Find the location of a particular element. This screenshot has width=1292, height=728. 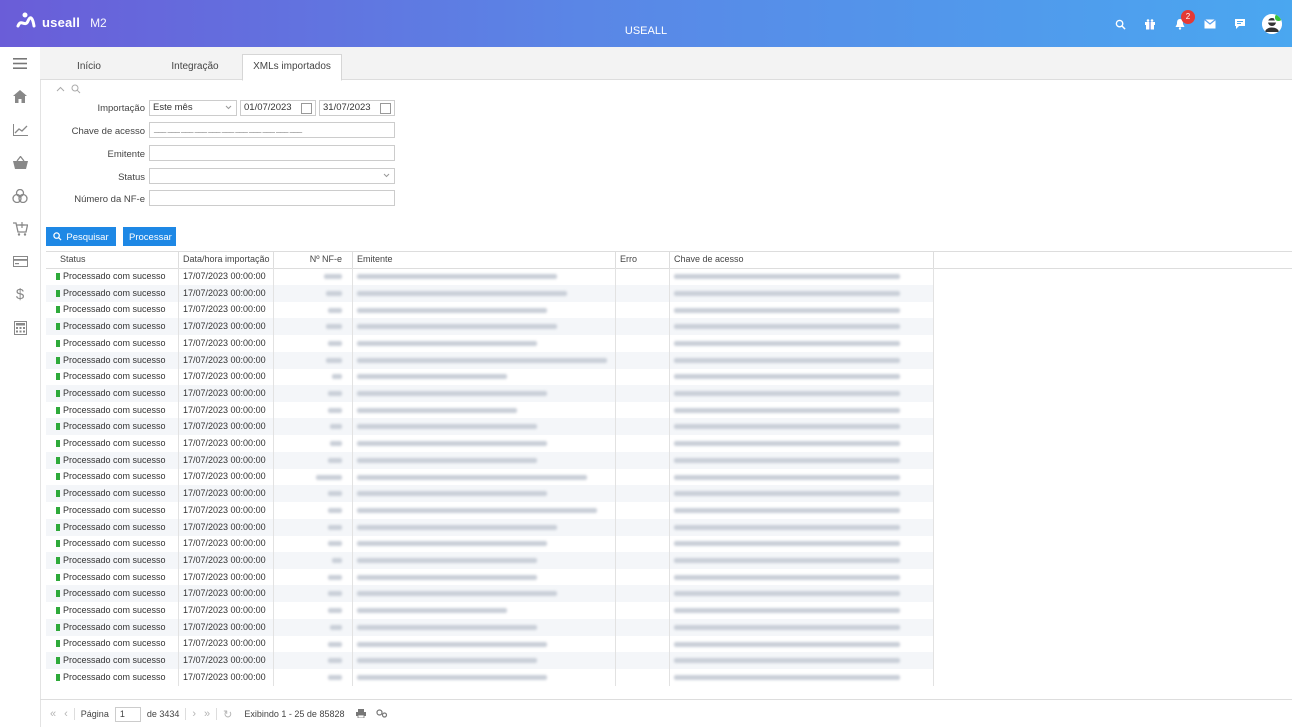

chevron-up-icon is located at coordinates (60, 90).